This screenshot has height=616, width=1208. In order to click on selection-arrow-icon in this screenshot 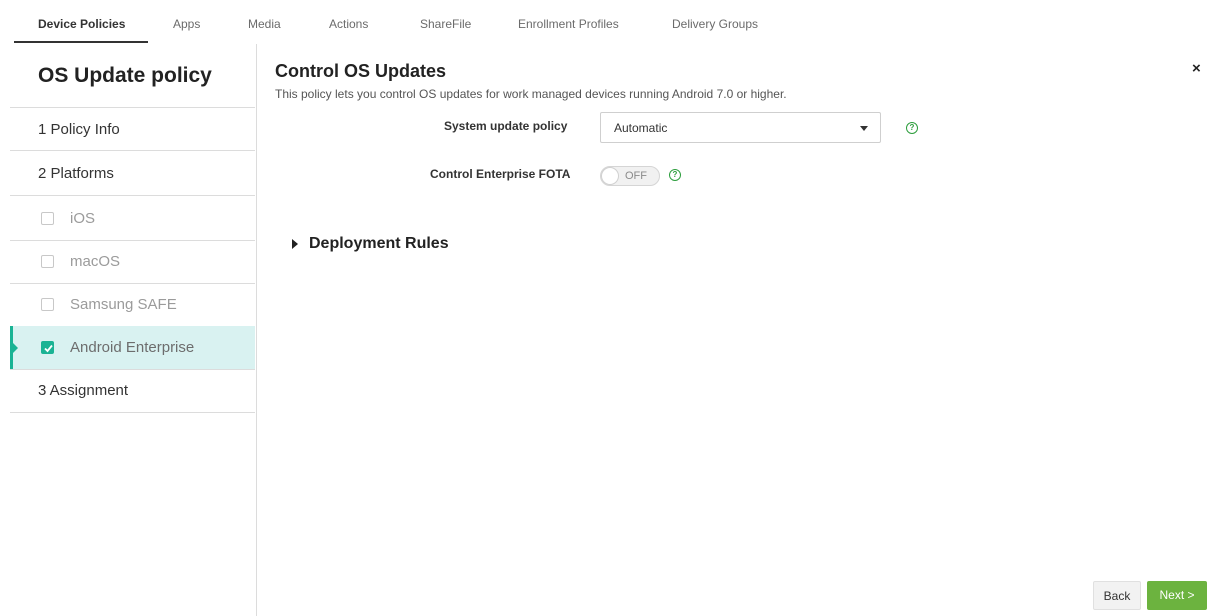, I will do `click(15, 348)`.